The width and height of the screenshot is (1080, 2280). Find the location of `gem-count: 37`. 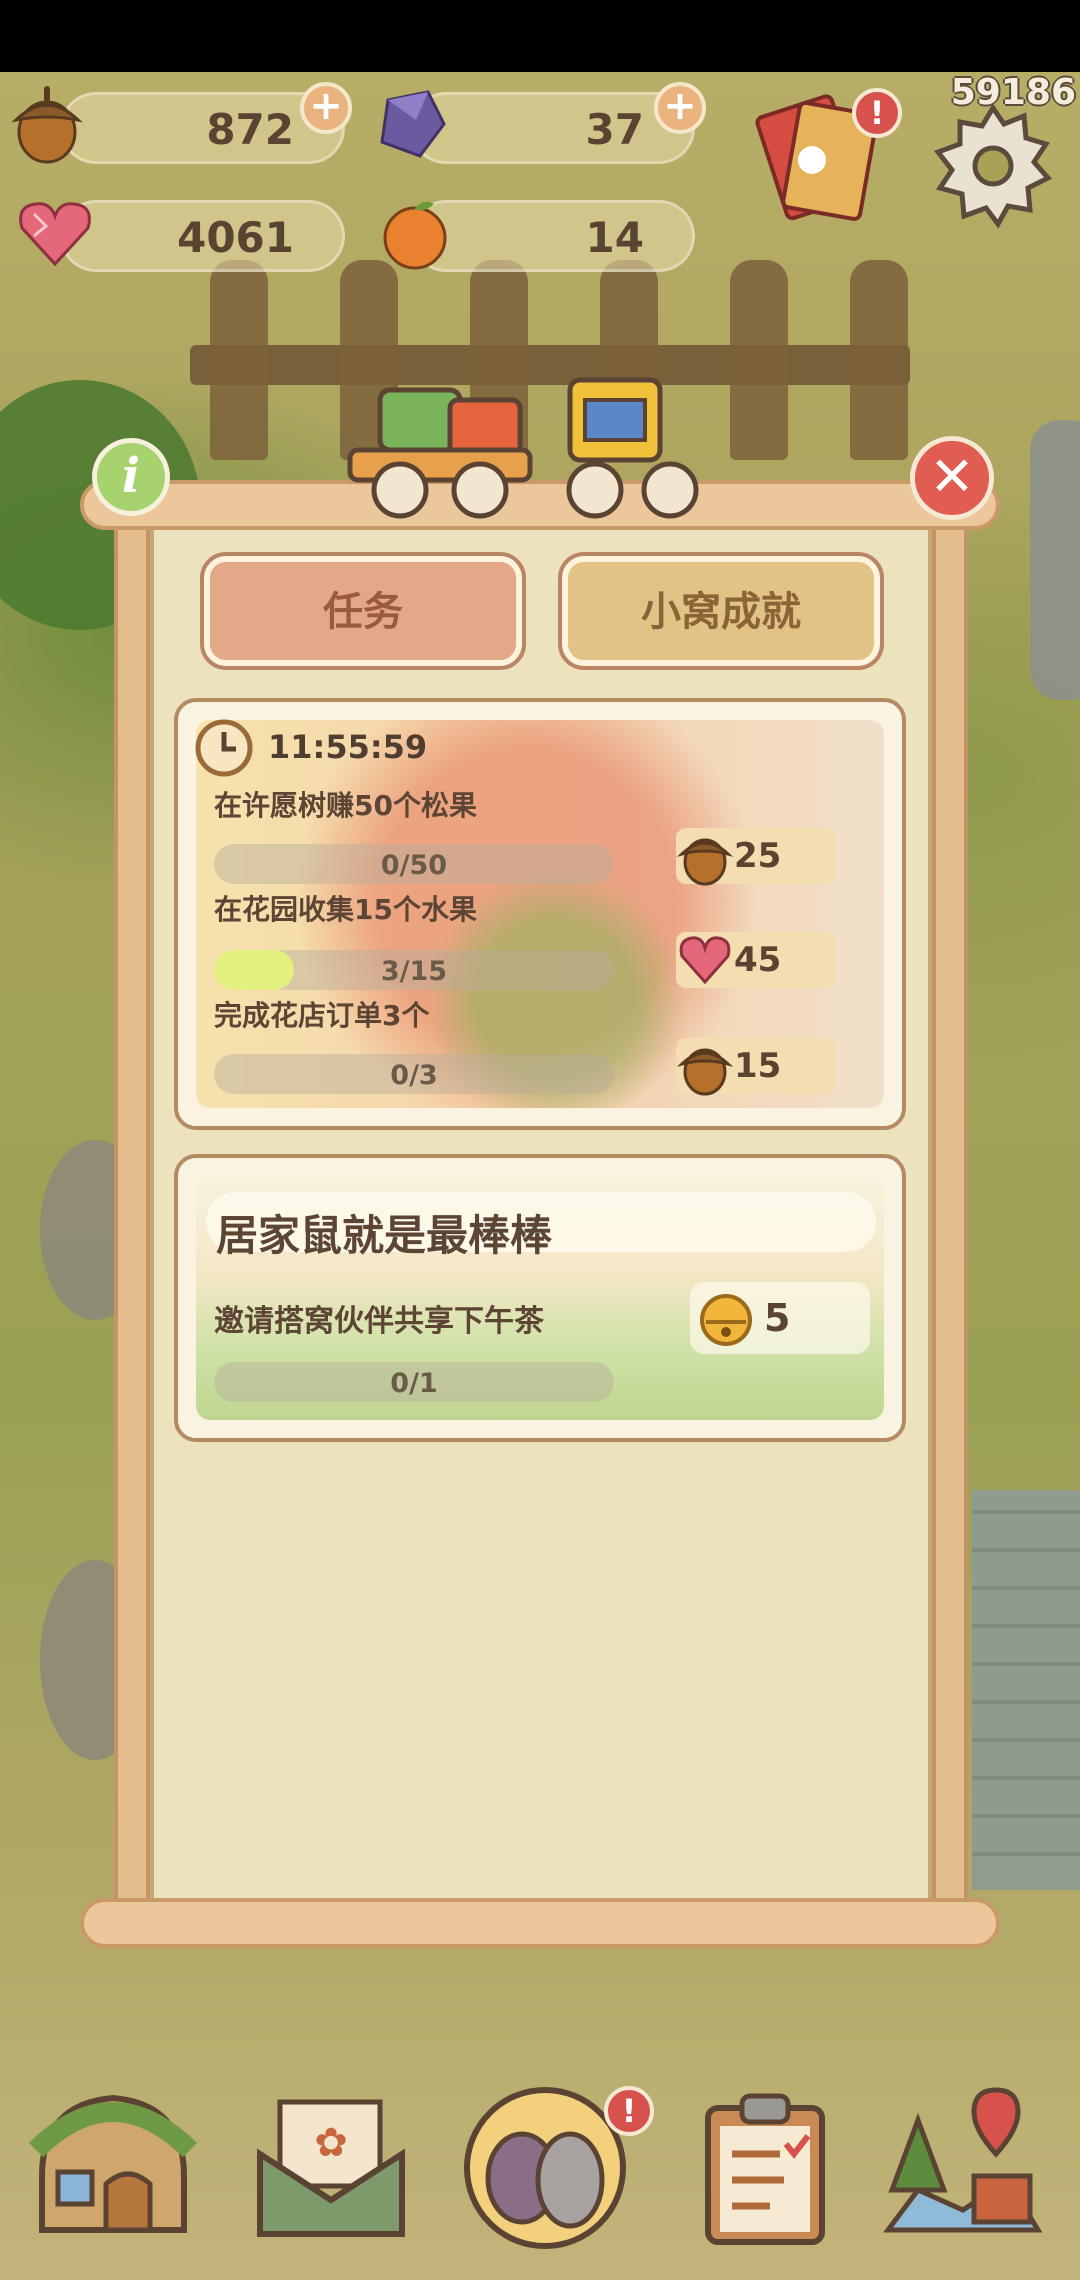

gem-count: 37 is located at coordinates (614, 129).